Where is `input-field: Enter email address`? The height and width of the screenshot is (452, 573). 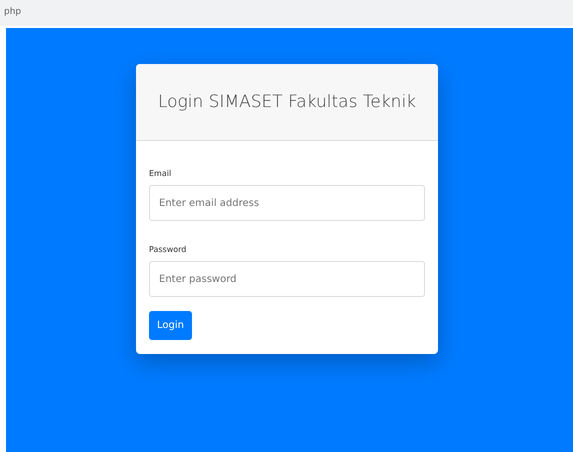
input-field: Enter email address is located at coordinates (287, 203).